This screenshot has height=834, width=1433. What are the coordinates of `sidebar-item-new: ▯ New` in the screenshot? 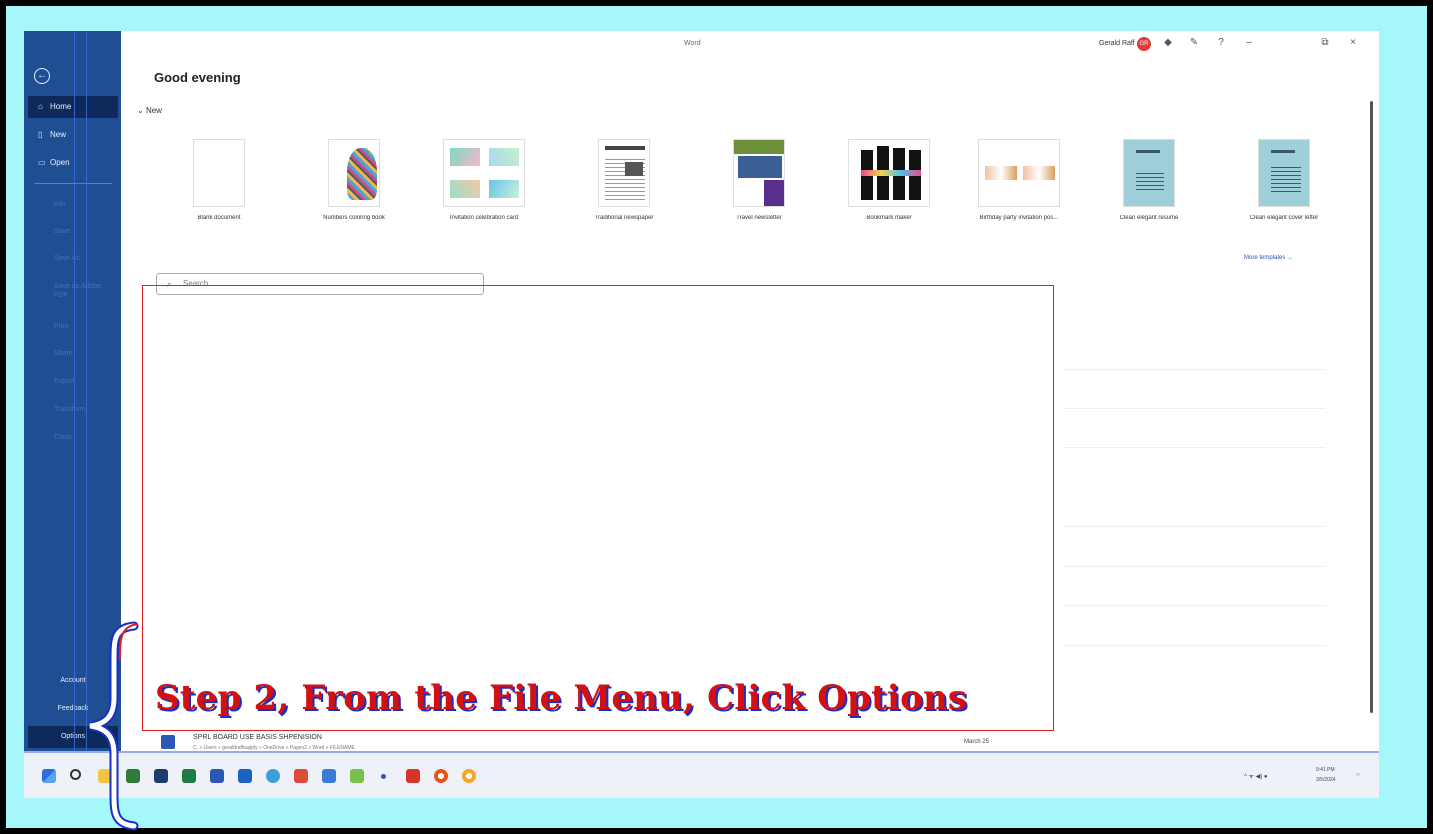 It's located at (73, 135).